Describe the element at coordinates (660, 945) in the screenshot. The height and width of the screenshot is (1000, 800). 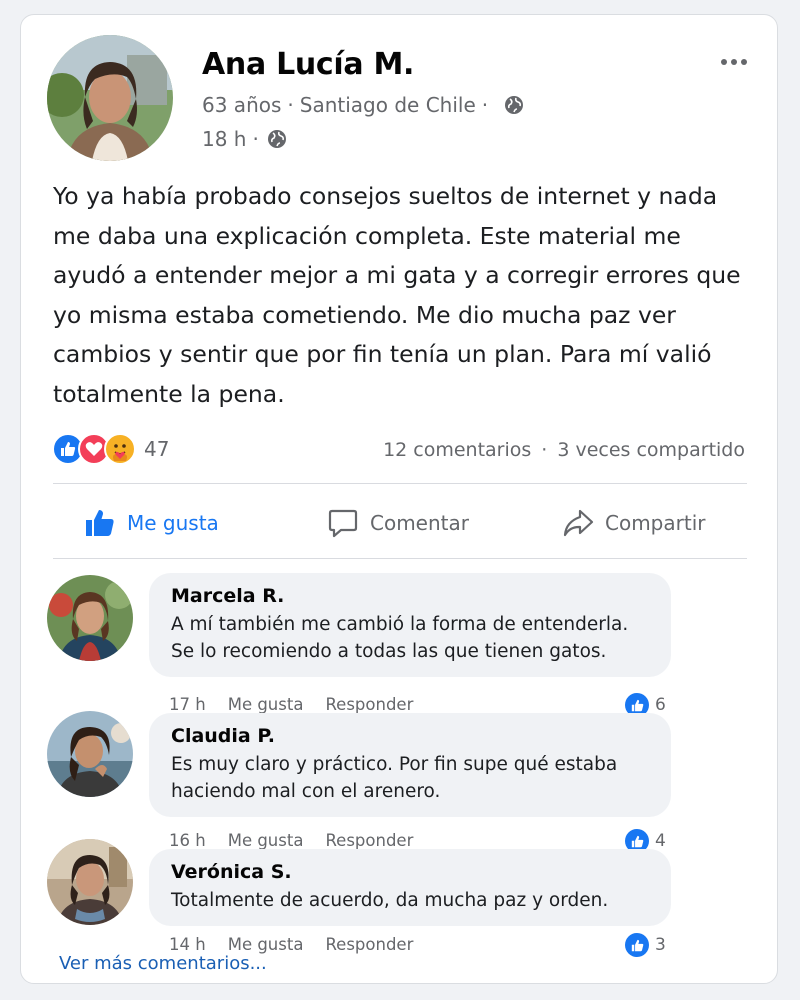
I see `comment-likes-count: 3` at that location.